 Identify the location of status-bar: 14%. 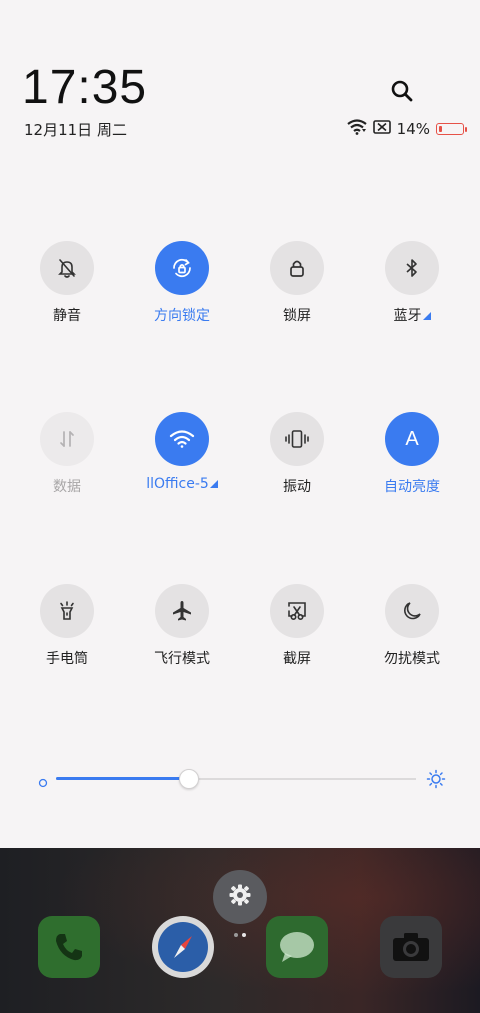
(406, 129).